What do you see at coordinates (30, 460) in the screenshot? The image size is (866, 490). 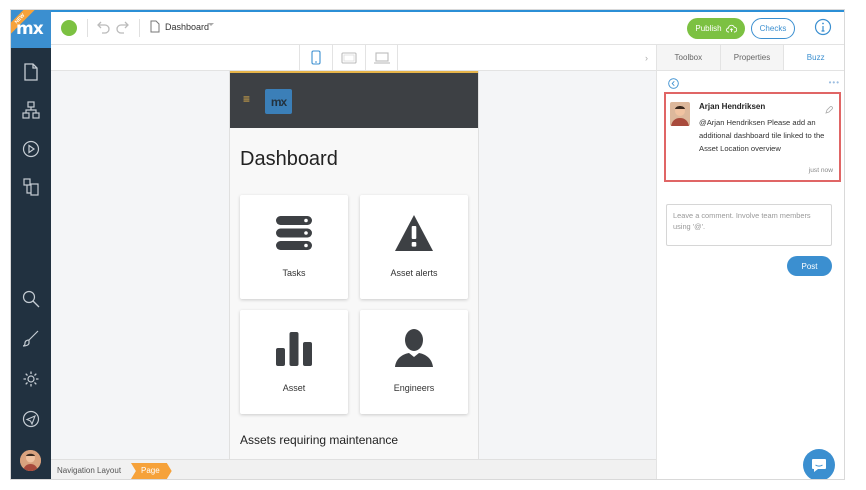 I see `user-avatar` at bounding box center [30, 460].